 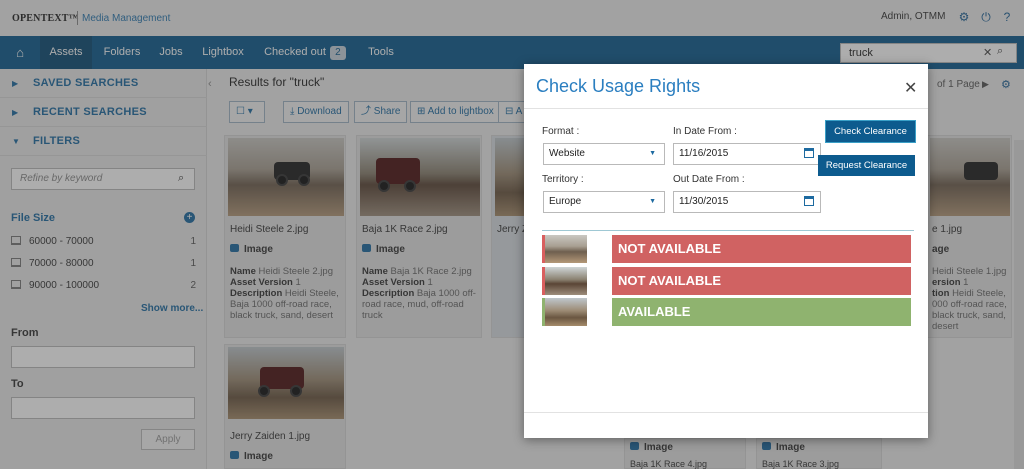 What do you see at coordinates (561, 131) in the screenshot?
I see `format-label: Format :` at bounding box center [561, 131].